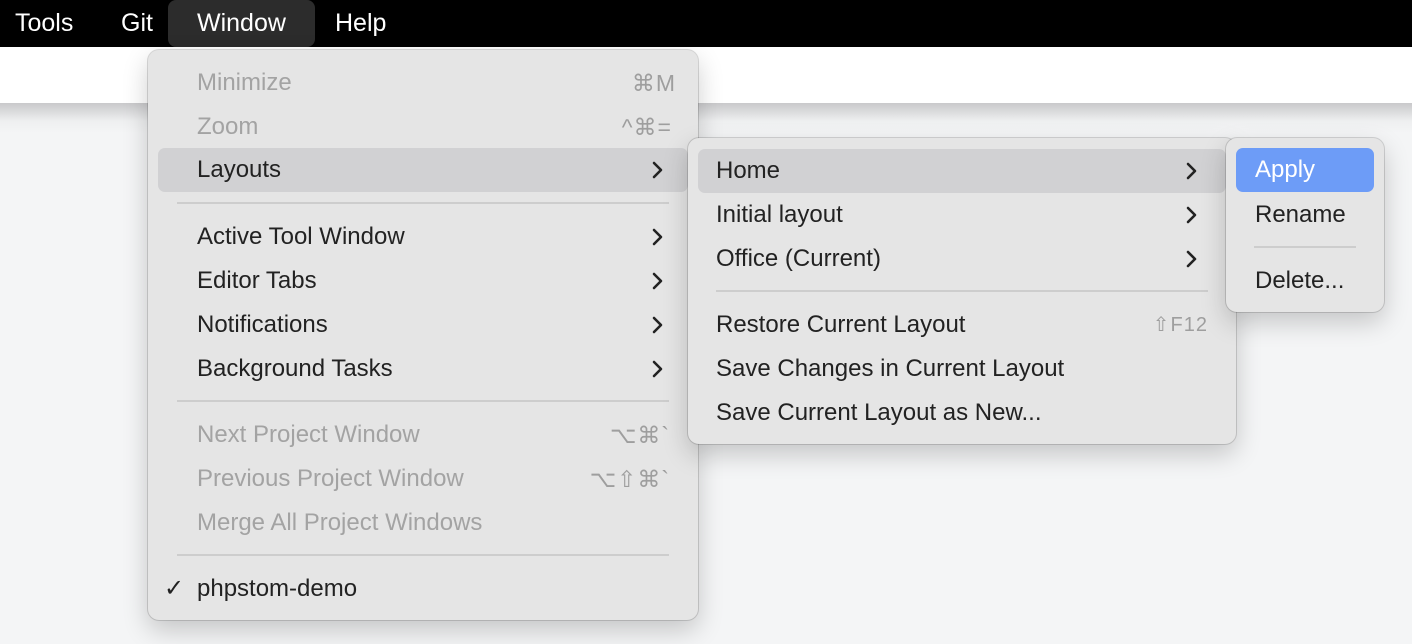 The image size is (1412, 644). What do you see at coordinates (423, 170) in the screenshot?
I see `menu-item-layouts: Layouts` at bounding box center [423, 170].